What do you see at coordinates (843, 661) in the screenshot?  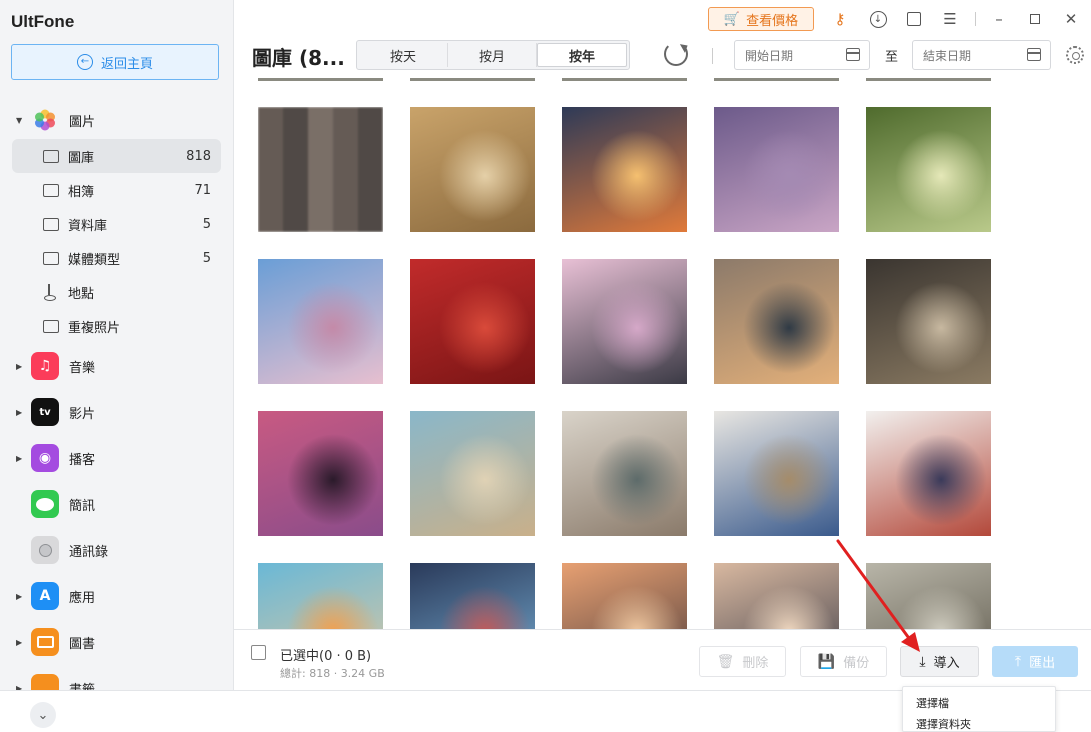 I see `backup-button: 💾 備份` at bounding box center [843, 661].